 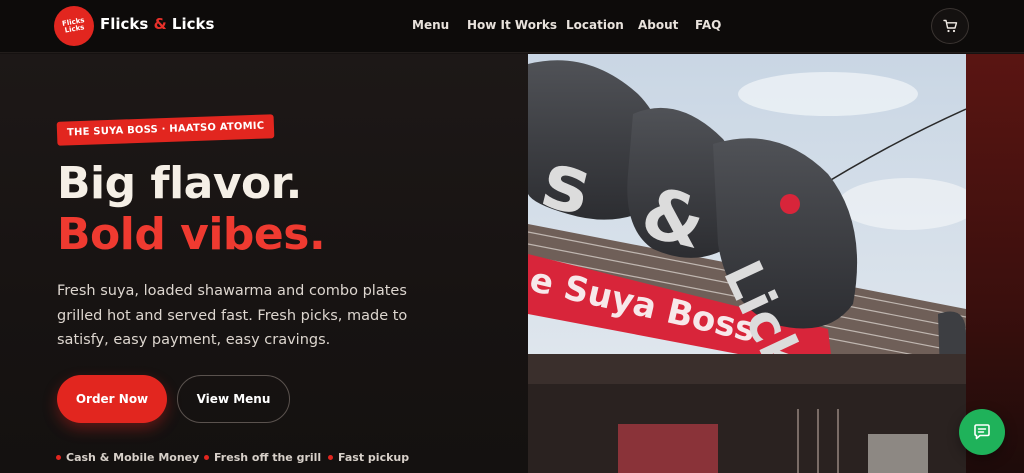 What do you see at coordinates (112, 399) in the screenshot?
I see `order-now-button: Order Now` at bounding box center [112, 399].